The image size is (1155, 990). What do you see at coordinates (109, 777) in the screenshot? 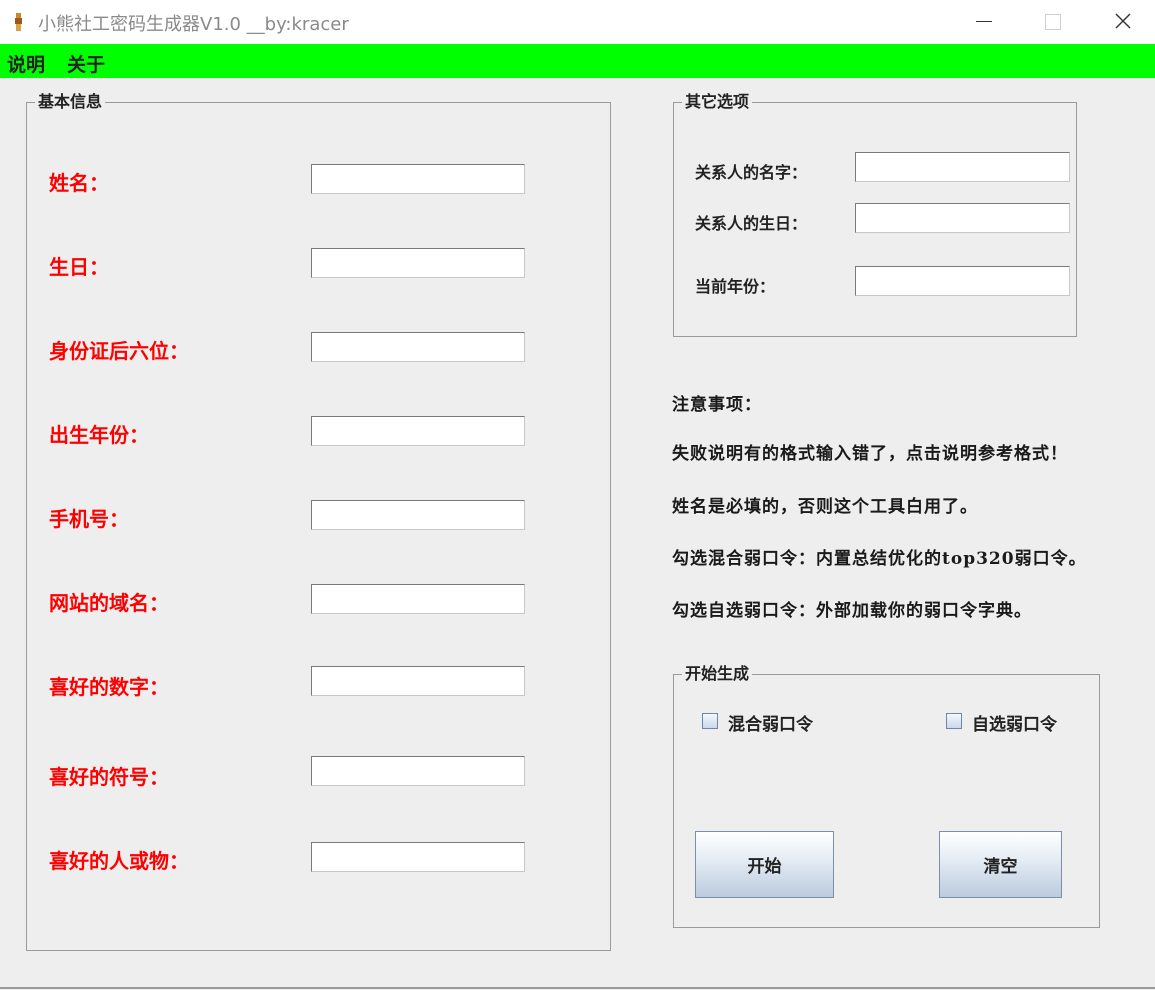
I see `favorite-symbol-label: 喜好的符号：` at bounding box center [109, 777].